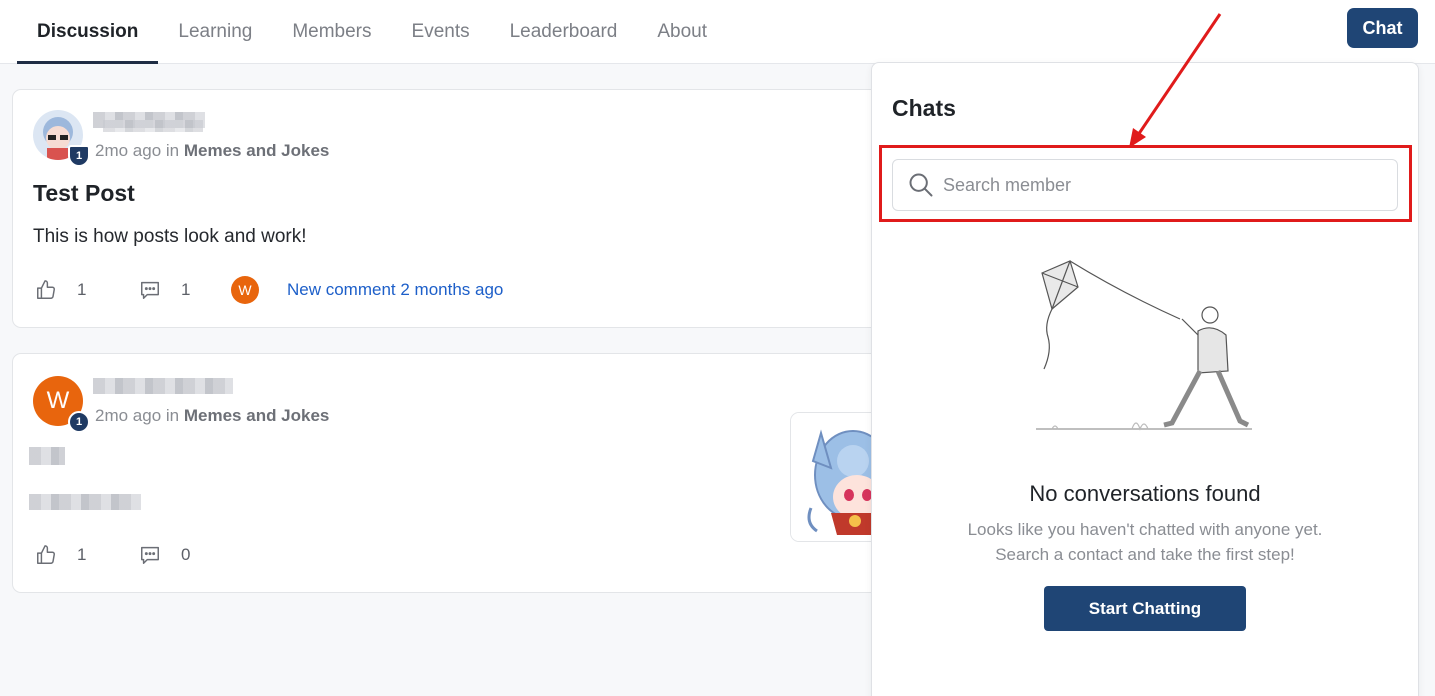  Describe the element at coordinates (564, 32) in the screenshot. I see `tab-leaderboard: Leaderboard` at that location.